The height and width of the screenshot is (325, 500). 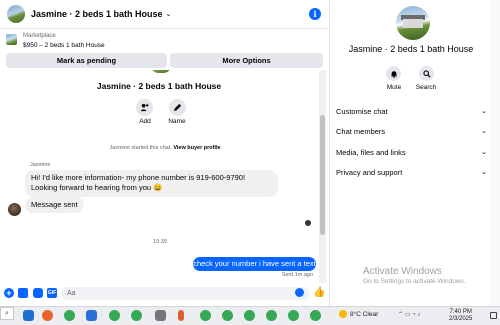 I want to click on chat-header: Jasmine · 2 beds 1 bath House ⌄ i, so click(x=165, y=14).